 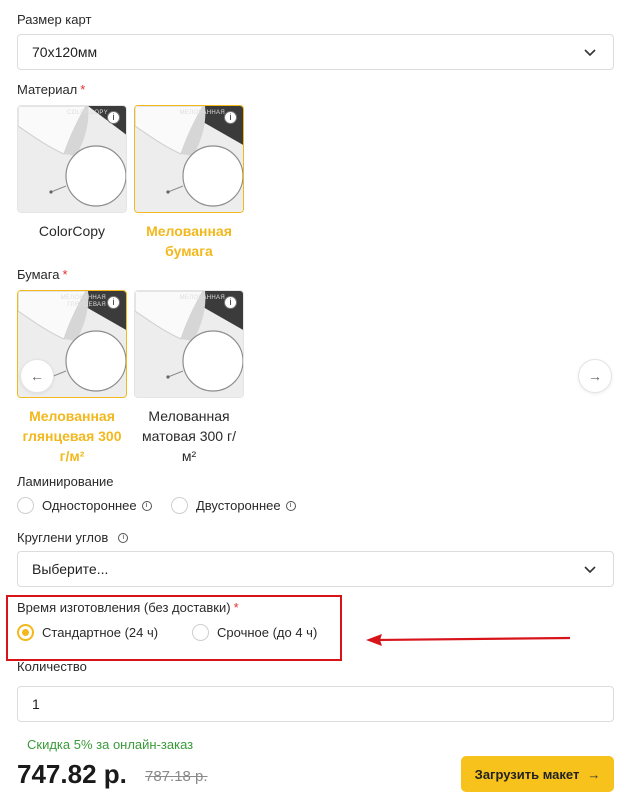 What do you see at coordinates (174, 628) in the screenshot?
I see `annotation-highlight-box` at bounding box center [174, 628].